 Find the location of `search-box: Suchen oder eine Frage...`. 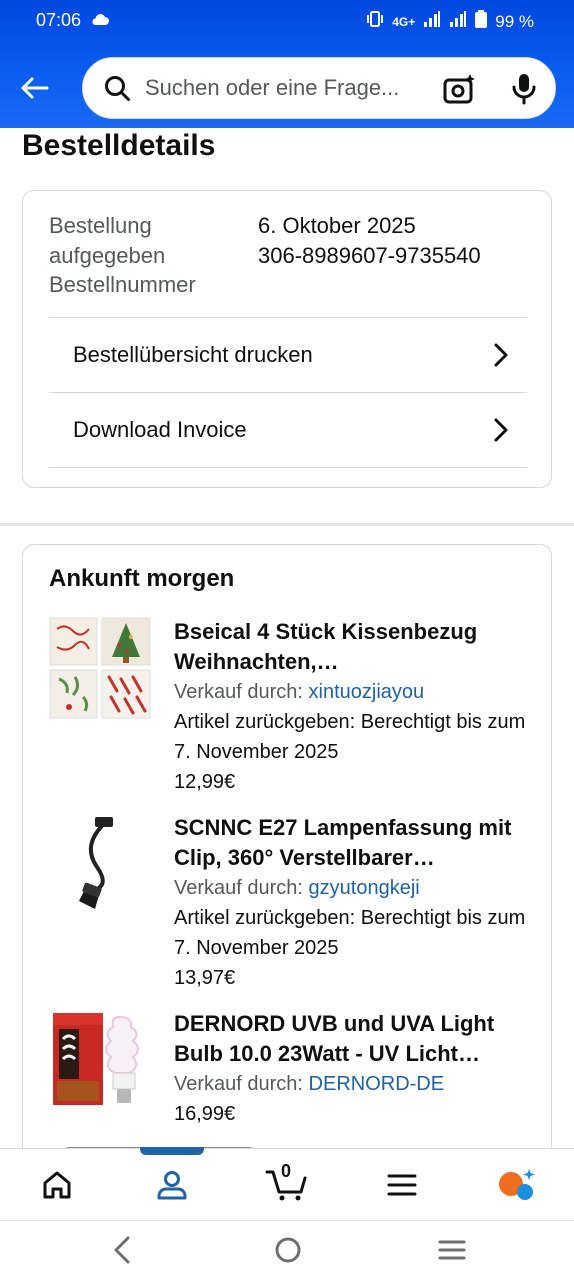

search-box: Suchen oder eine Frage... is located at coordinates (319, 88).